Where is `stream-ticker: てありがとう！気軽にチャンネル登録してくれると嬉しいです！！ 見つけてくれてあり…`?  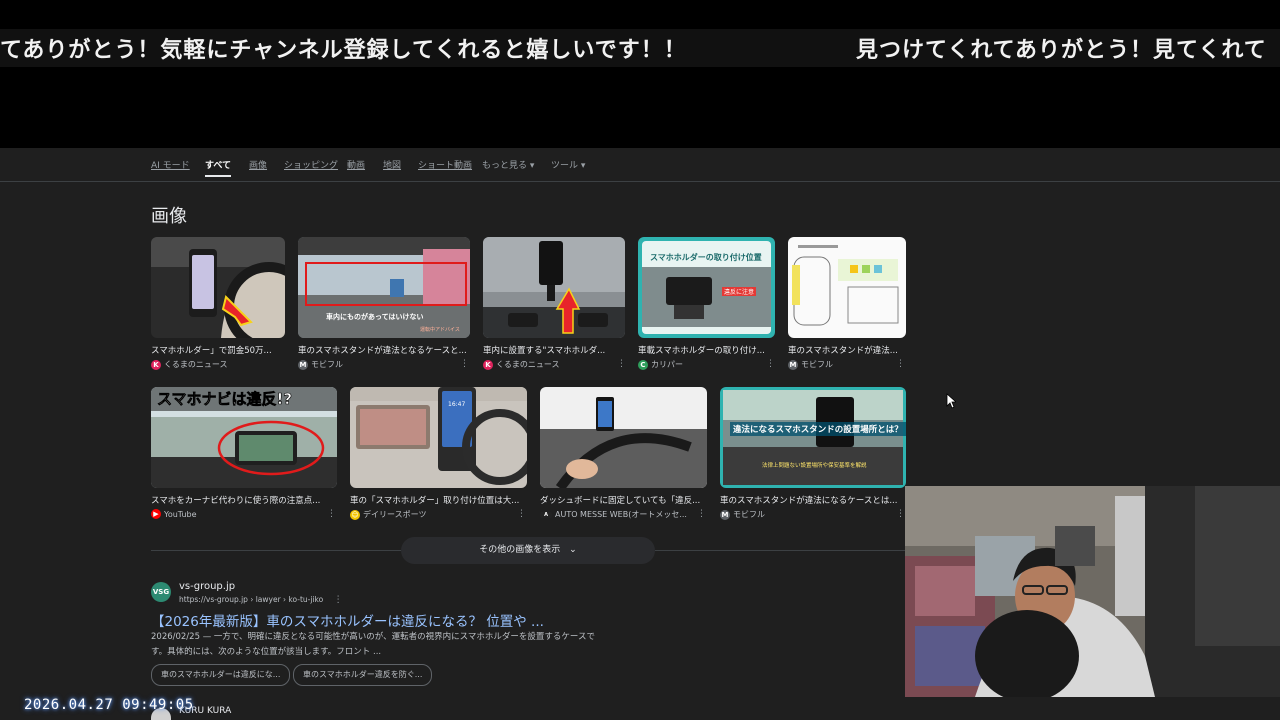 stream-ticker: てありがとう！気軽にチャンネル登録してくれると嬉しいです！！ 見つけてくれてあり… is located at coordinates (640, 48).